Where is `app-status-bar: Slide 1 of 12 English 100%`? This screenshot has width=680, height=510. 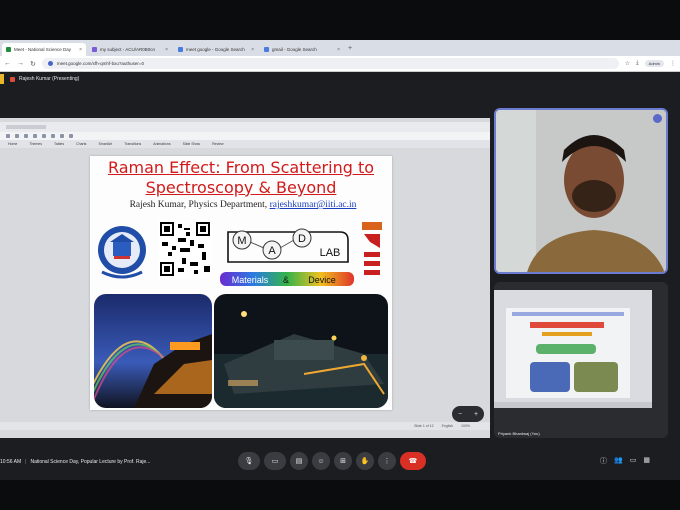
app-status-bar: Slide 1 of 12 English 100% is located at coordinates (245, 426).